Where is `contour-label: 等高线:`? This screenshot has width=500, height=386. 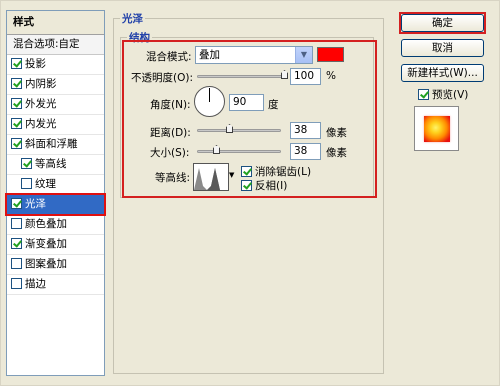
contour-label: 等高线: is located at coordinates (173, 178).